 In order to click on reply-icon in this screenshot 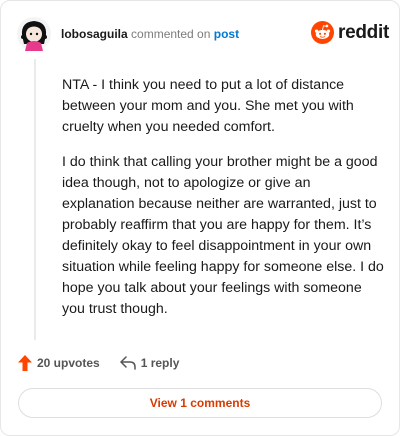, I will do `click(127, 363)`.